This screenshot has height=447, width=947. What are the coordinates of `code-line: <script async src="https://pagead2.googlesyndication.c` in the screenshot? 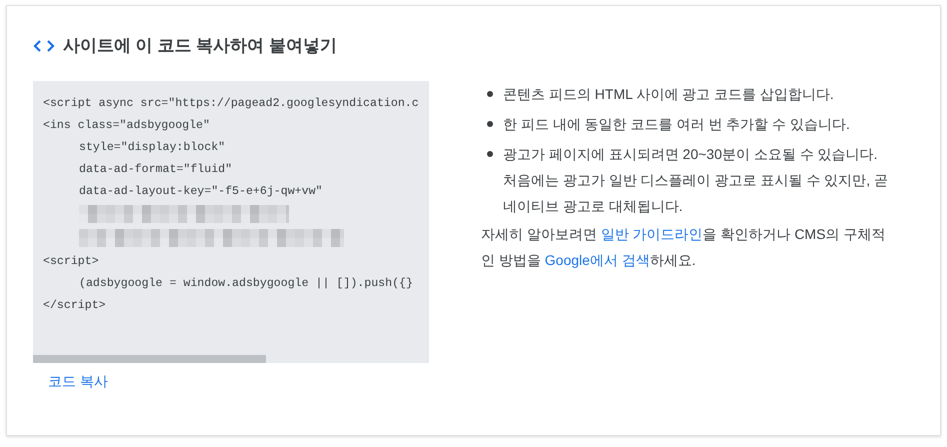 It's located at (231, 103).